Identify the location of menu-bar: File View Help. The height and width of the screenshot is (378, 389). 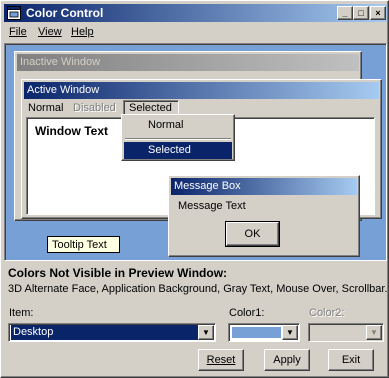
(195, 32).